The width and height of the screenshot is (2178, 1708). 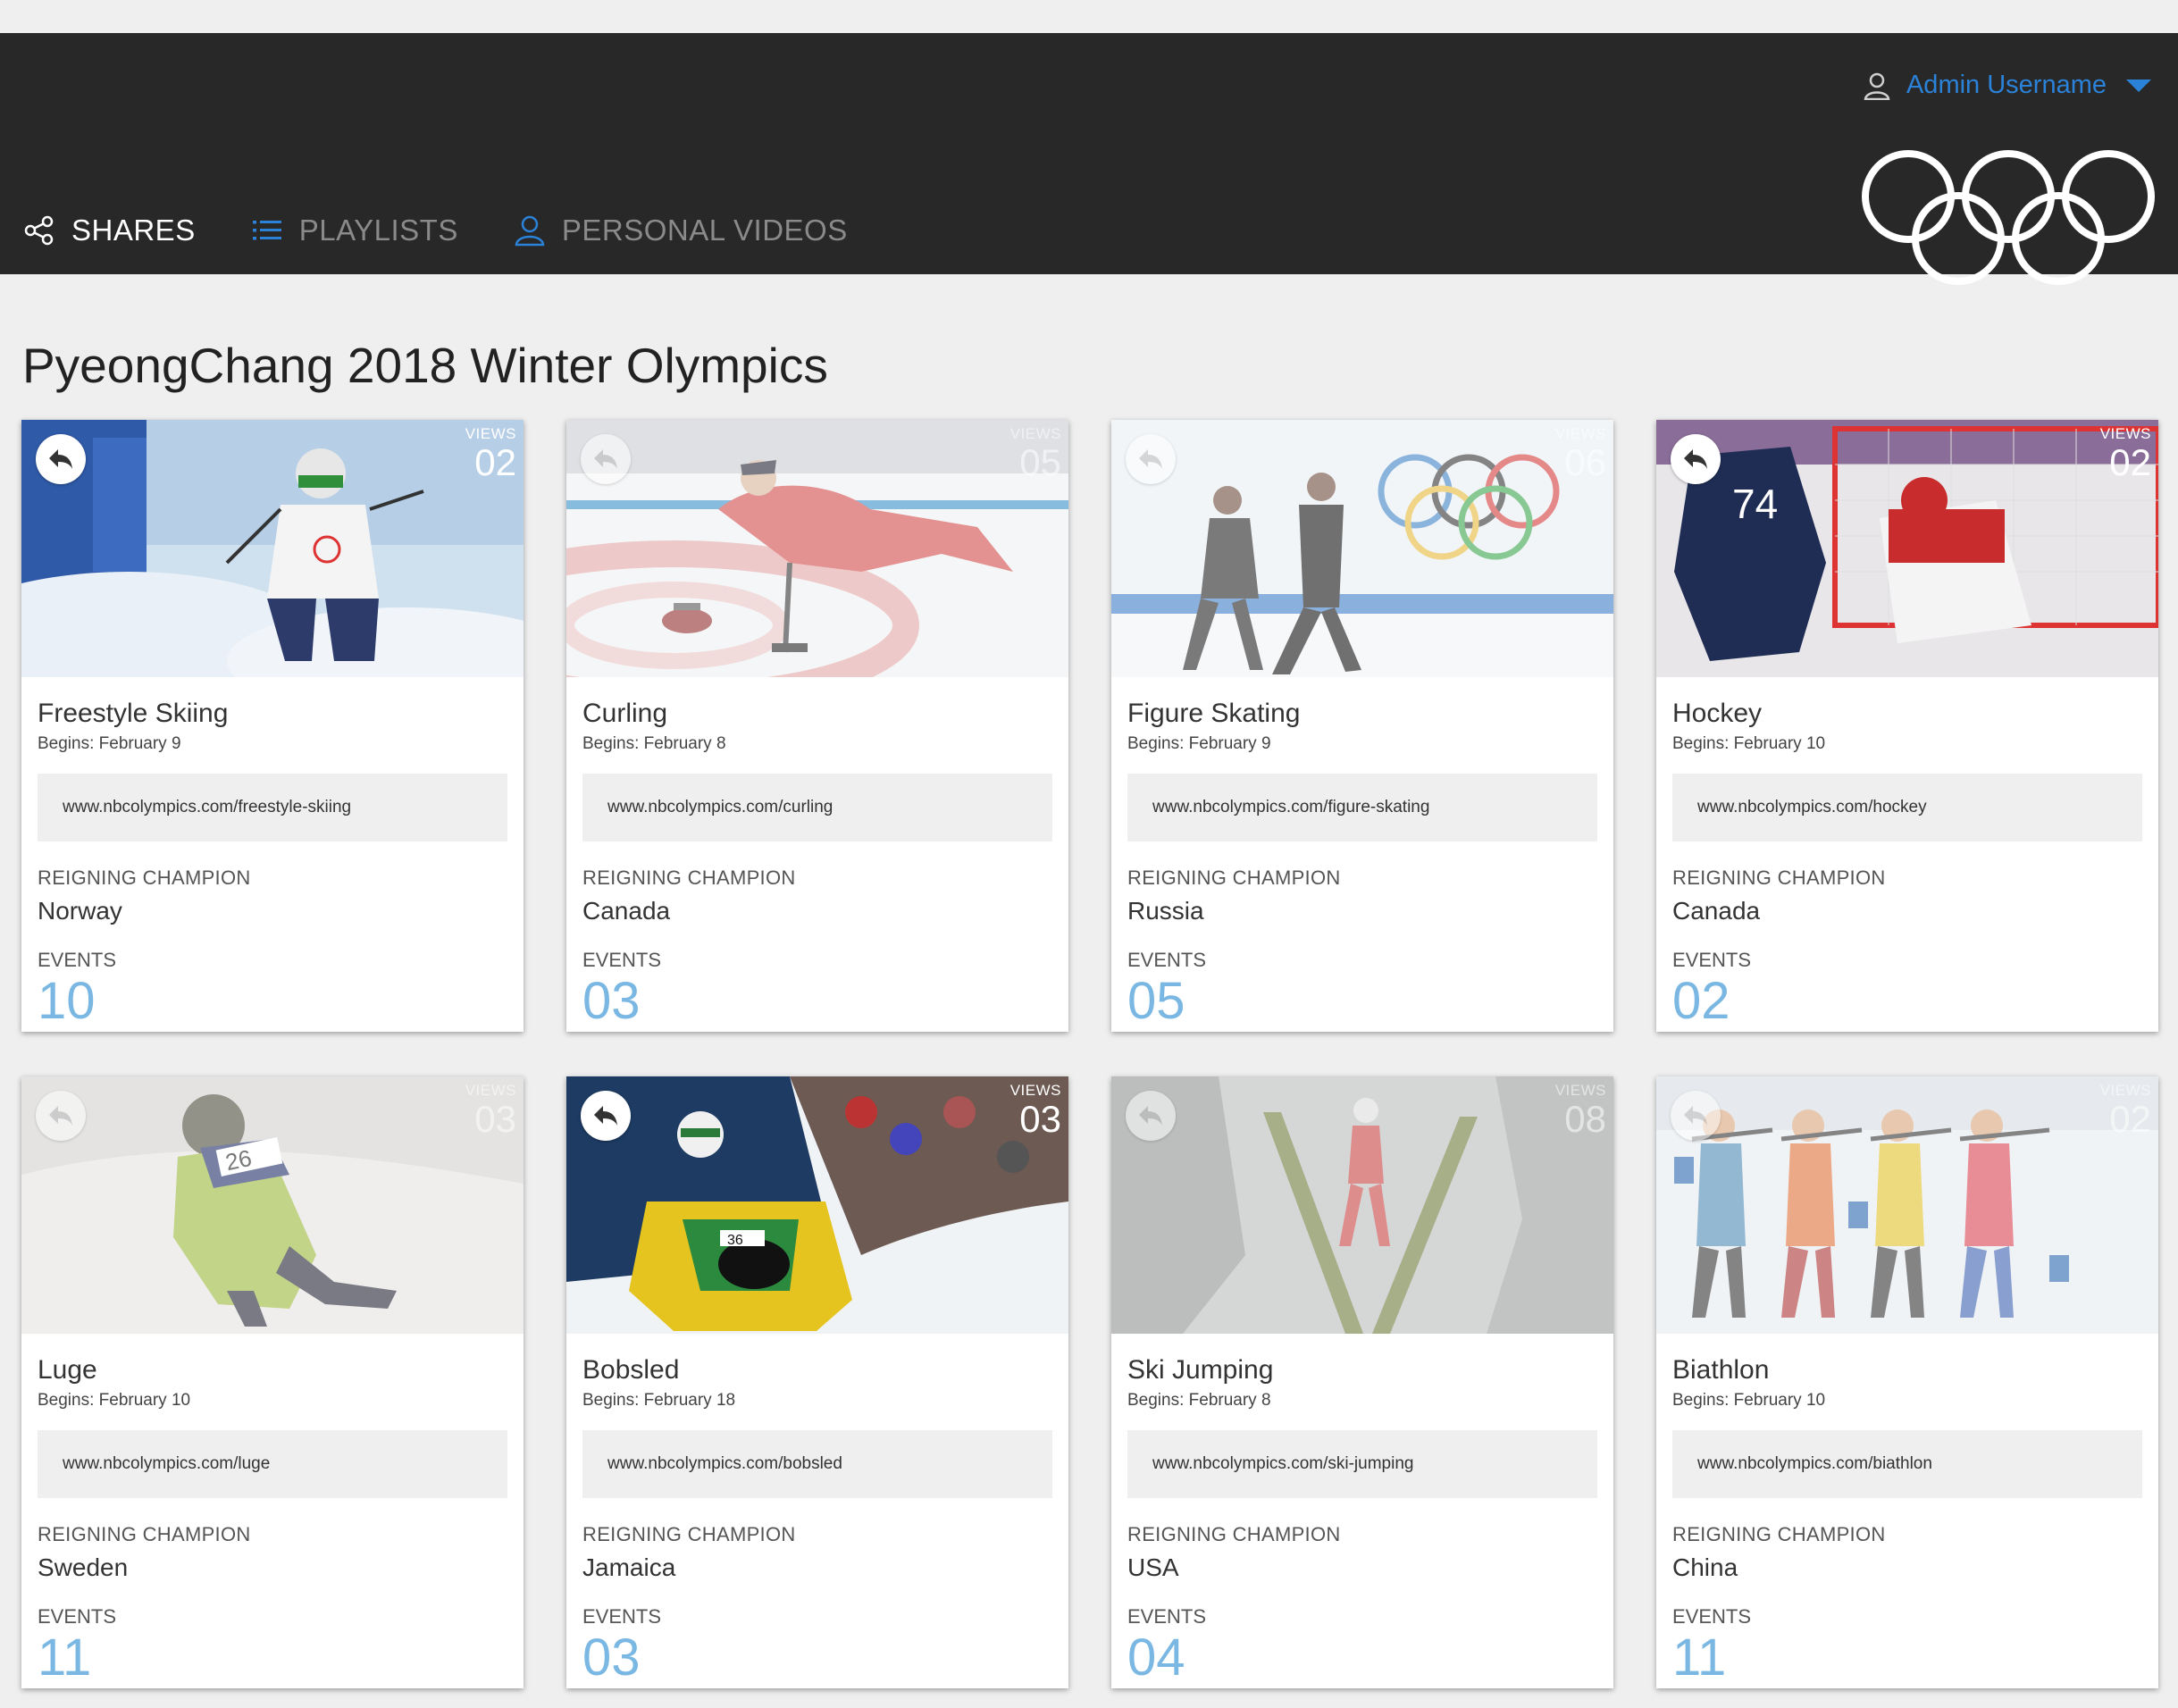 What do you see at coordinates (1362, 1464) in the screenshot?
I see `share-url-field: www.nbcolympics.com/ski-jumping` at bounding box center [1362, 1464].